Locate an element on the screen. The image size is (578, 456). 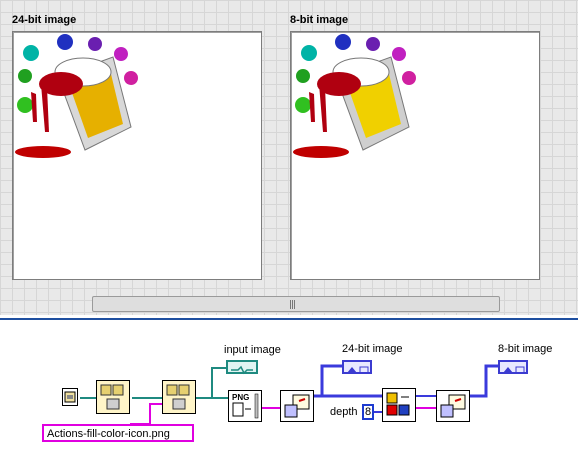
path-constant: Actions-fill-color-icon.png is located at coordinates (118, 433).